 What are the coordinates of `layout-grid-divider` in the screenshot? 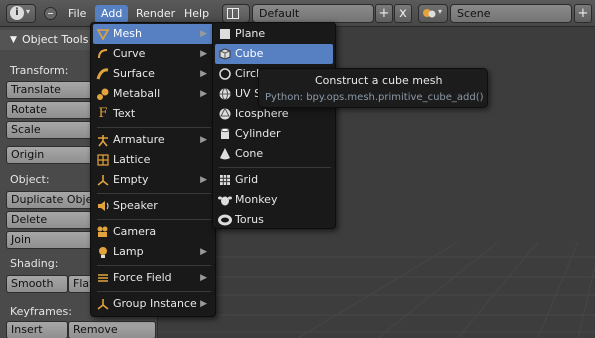 It's located at (232, 13).